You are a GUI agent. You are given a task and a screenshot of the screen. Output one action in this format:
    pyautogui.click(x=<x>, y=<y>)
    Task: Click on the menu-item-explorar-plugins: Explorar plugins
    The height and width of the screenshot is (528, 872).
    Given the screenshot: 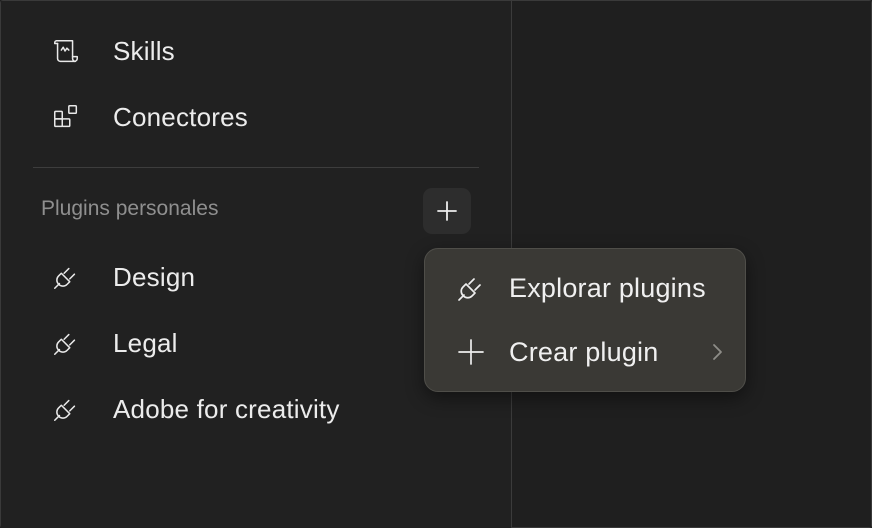 What is the action you would take?
    pyautogui.click(x=585, y=288)
    